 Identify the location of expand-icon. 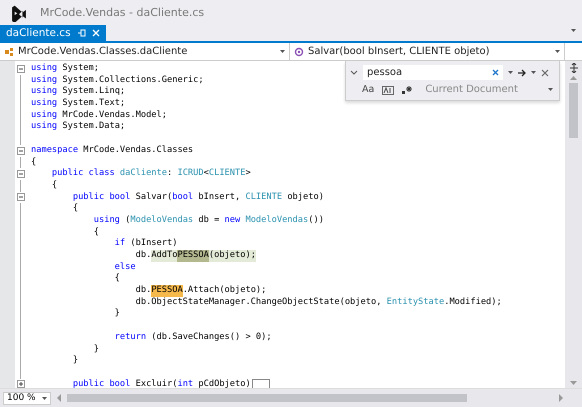
(21, 384).